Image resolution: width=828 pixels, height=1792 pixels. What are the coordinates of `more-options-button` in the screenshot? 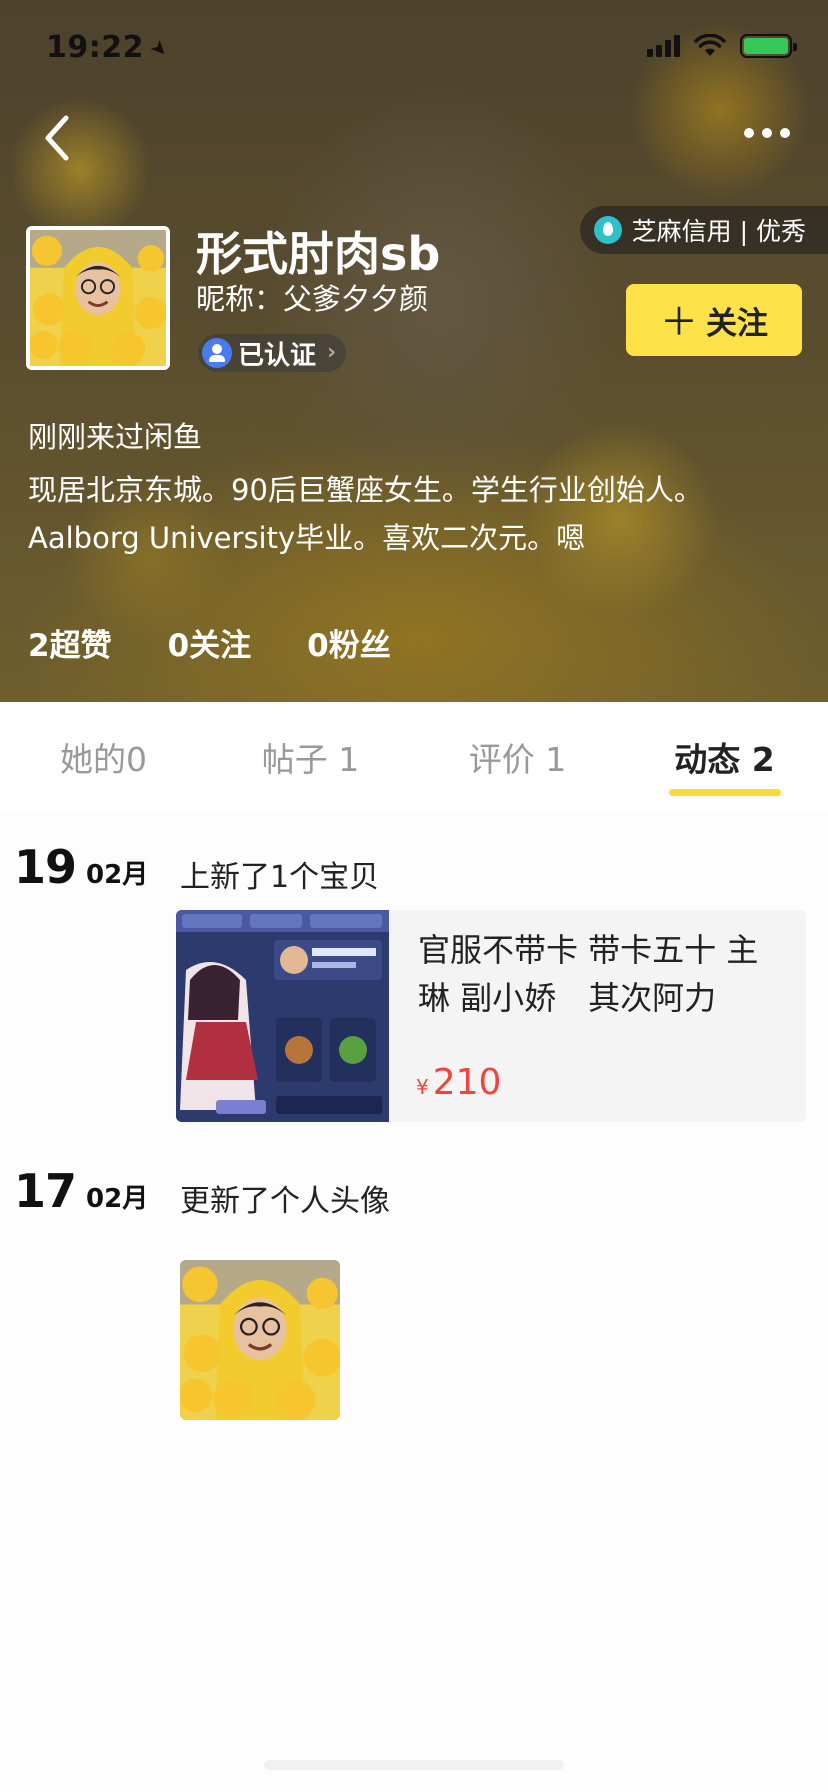 It's located at (767, 133).